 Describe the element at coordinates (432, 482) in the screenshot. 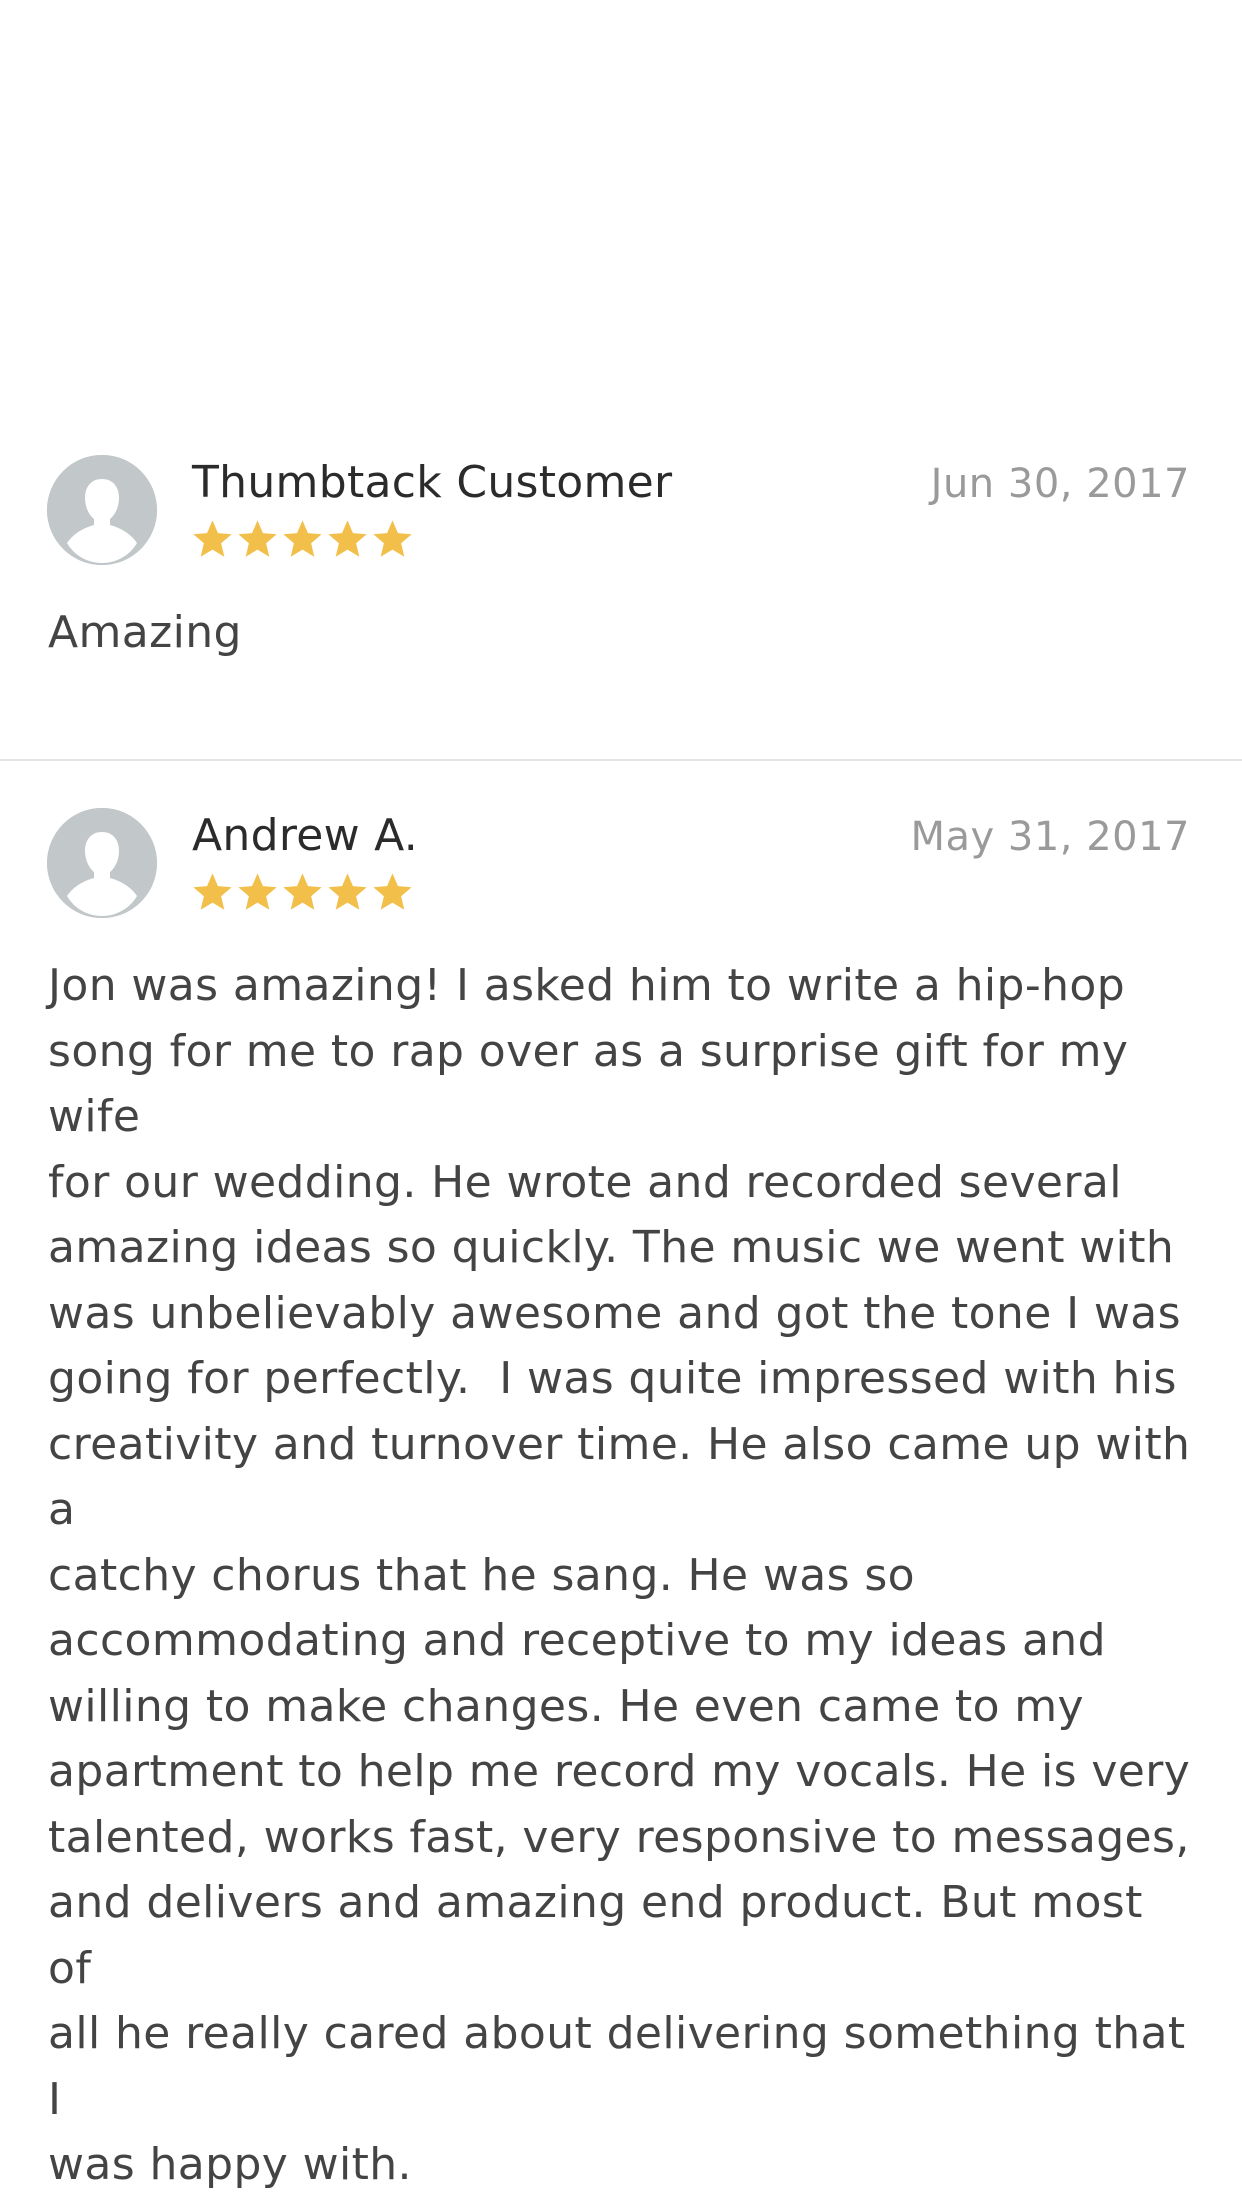

I see `reviewer-name: Thumbtack Customer` at that location.